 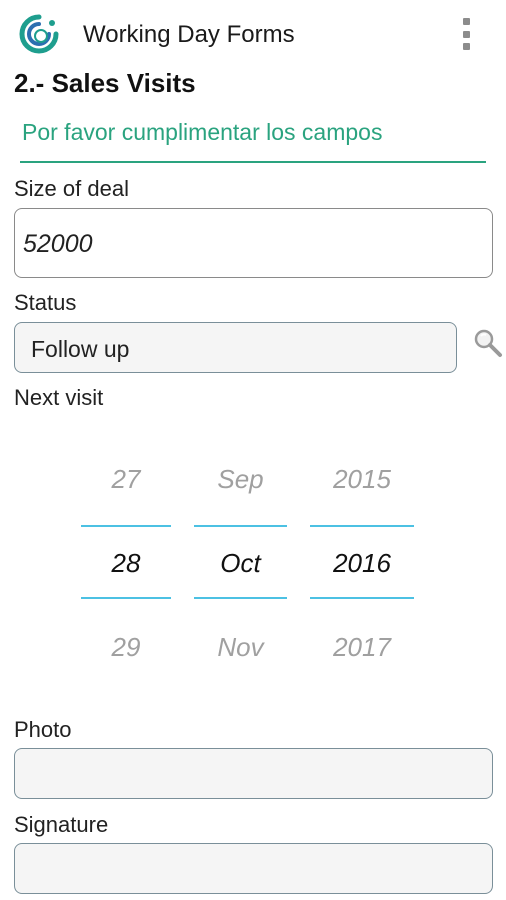 What do you see at coordinates (59, 397) in the screenshot?
I see `next-visit-label: Next visit` at bounding box center [59, 397].